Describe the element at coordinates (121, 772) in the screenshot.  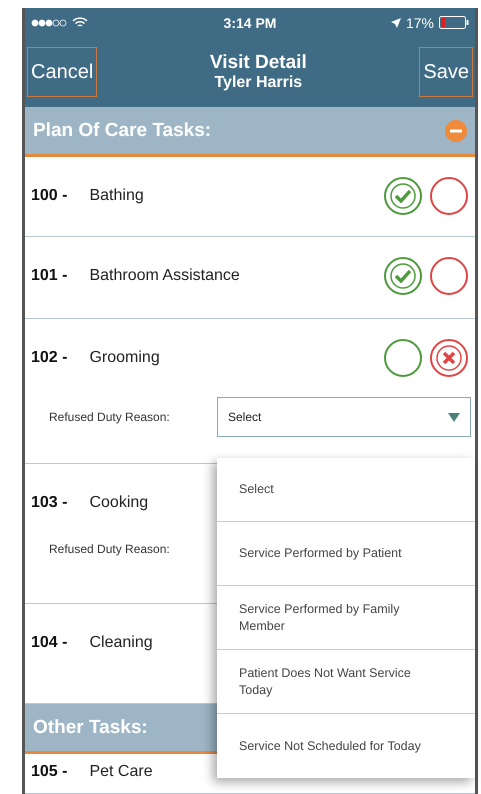
I see `task-name: Pet Care` at that location.